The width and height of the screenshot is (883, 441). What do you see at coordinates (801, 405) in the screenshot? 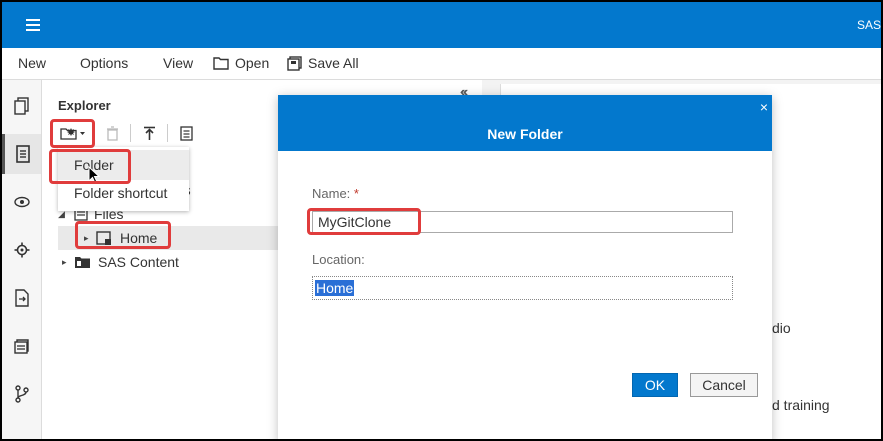
I see `background-text-2: d training` at bounding box center [801, 405].